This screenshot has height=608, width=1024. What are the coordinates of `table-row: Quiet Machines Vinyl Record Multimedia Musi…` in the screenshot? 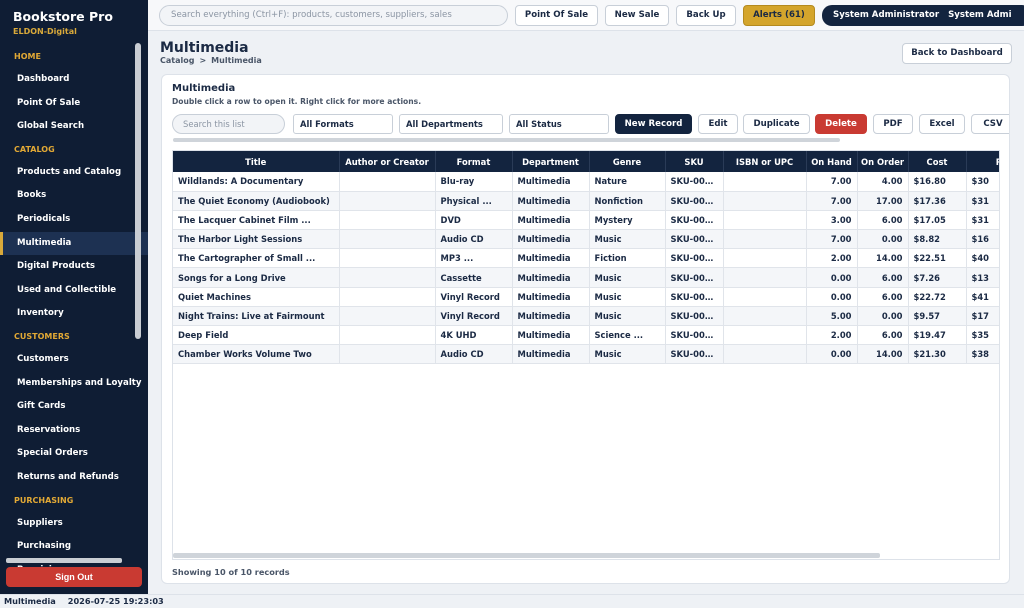 It's located at (586, 297).